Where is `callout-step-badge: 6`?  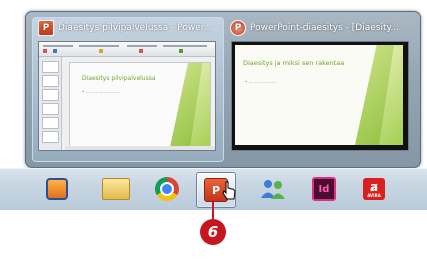 callout-step-badge: 6 is located at coordinates (213, 232).